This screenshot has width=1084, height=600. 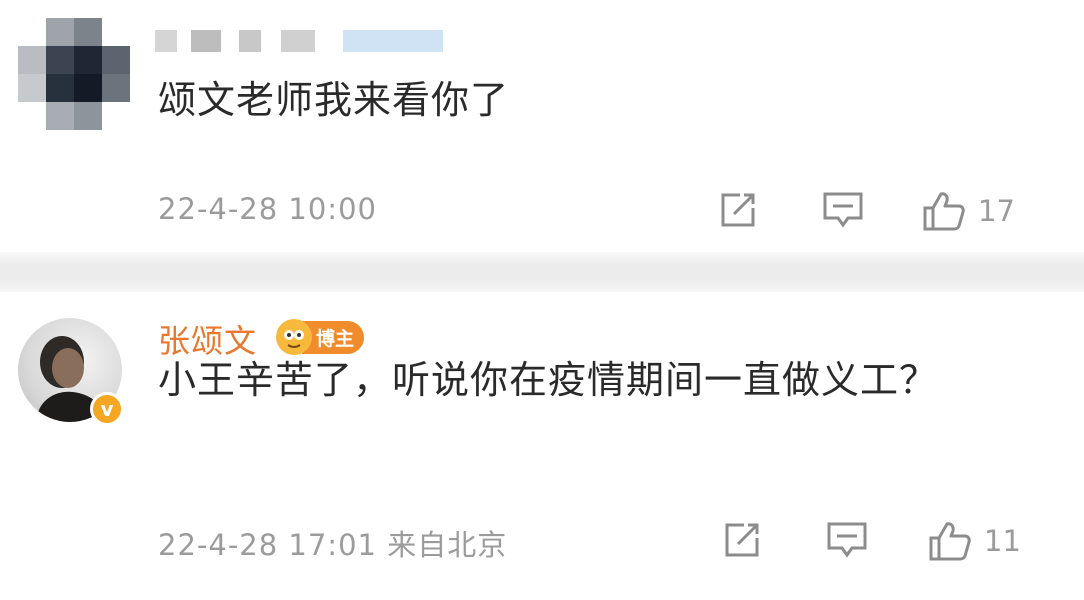 What do you see at coordinates (974, 541) in the screenshot?
I see `like-button: 11` at bounding box center [974, 541].